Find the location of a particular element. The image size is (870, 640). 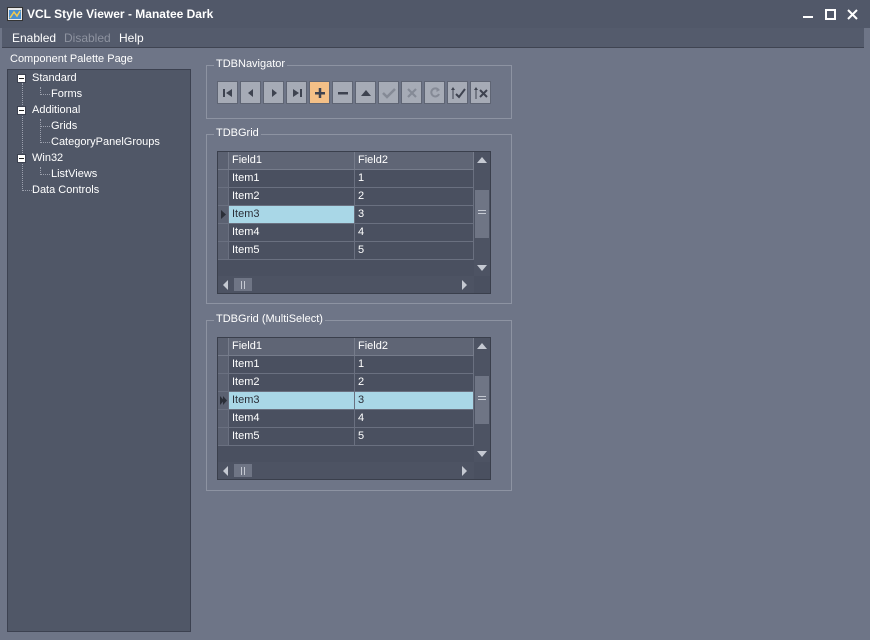

nav-next-button is located at coordinates (273, 92).